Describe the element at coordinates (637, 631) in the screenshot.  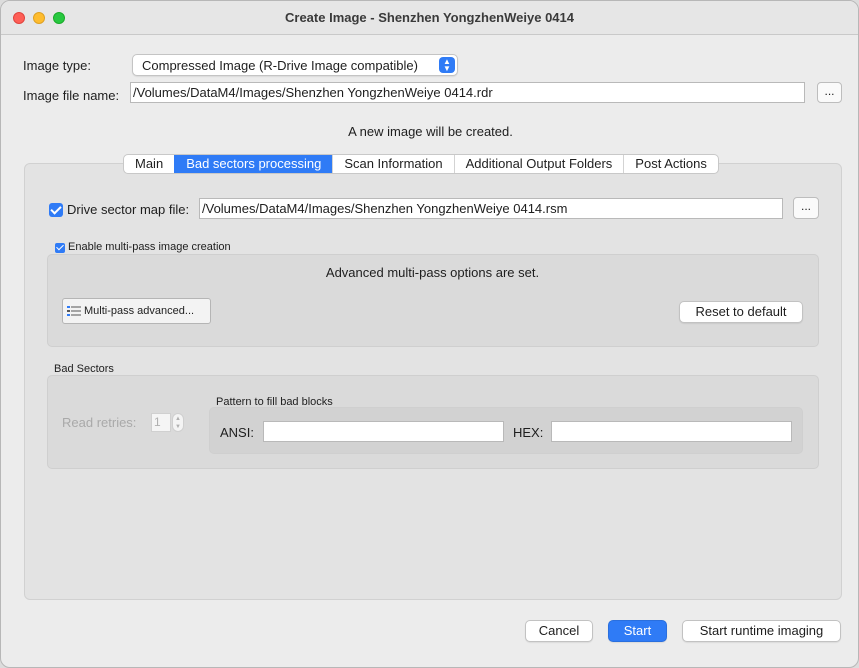
I see `start-button: Start` at that location.